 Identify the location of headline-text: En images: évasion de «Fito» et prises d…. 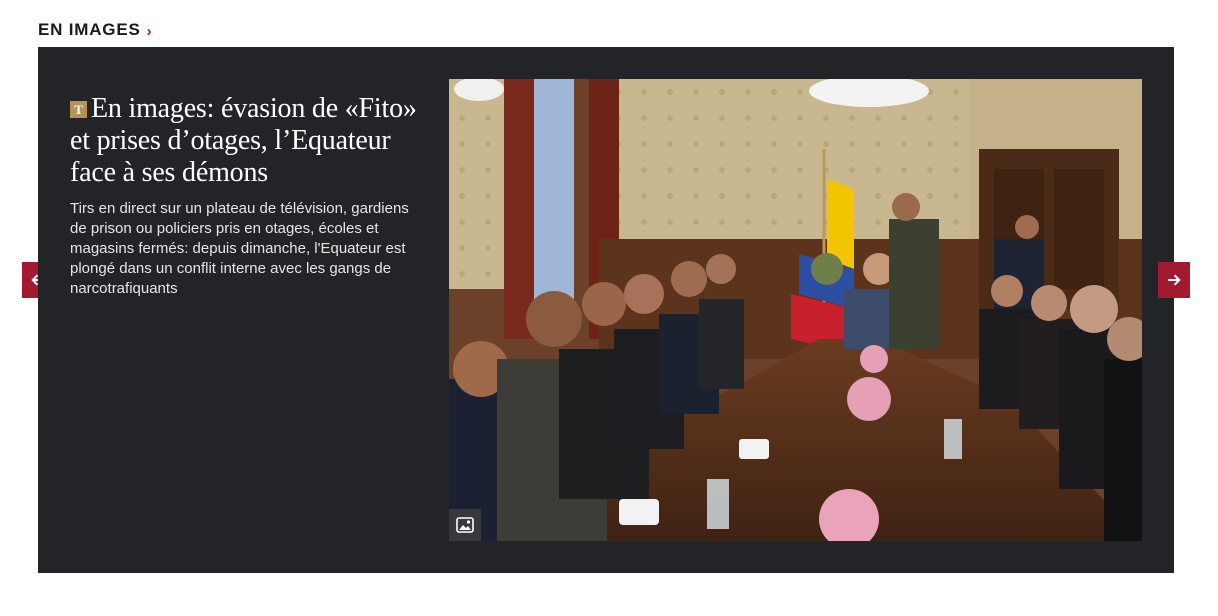
(243, 140).